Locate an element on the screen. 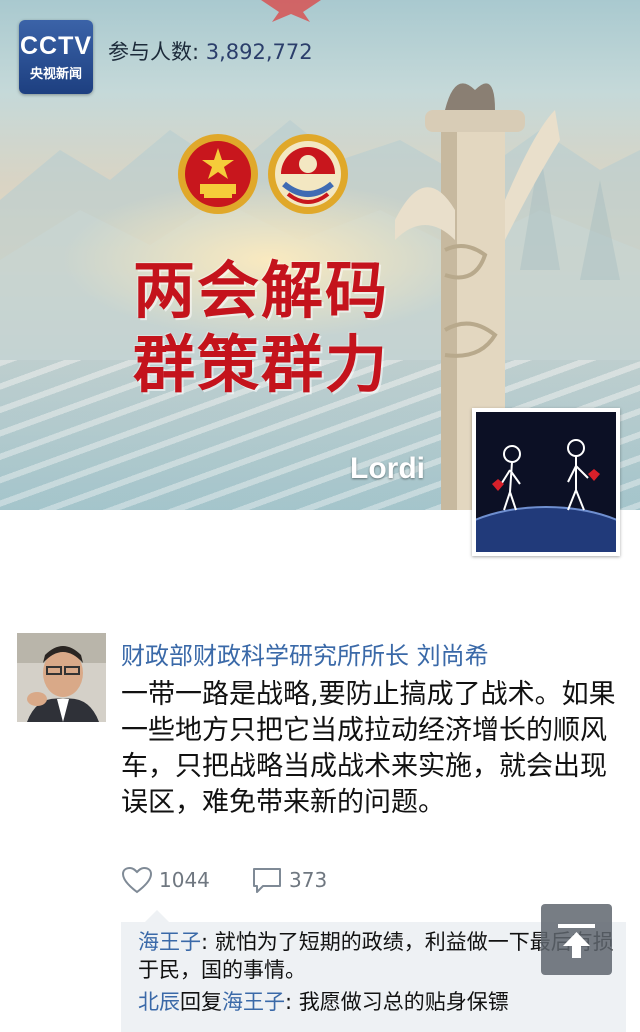 The width and height of the screenshot is (640, 1032). comment-icon is located at coordinates (267, 880).